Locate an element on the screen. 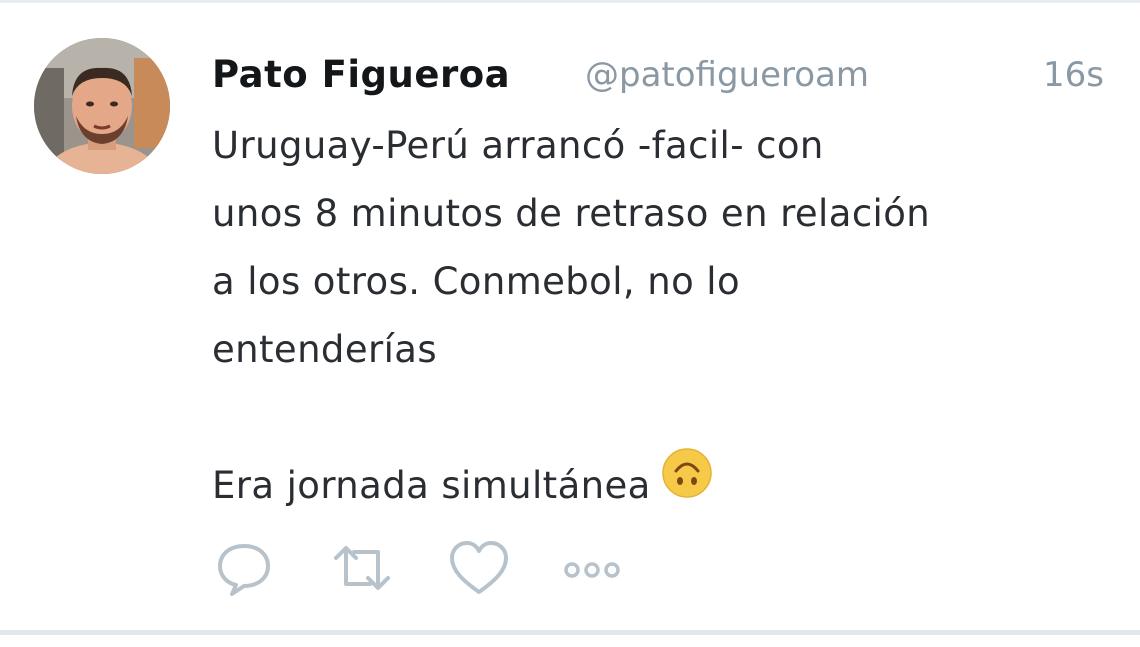 This screenshot has width=1140, height=647. retweet-icon is located at coordinates (362, 568).